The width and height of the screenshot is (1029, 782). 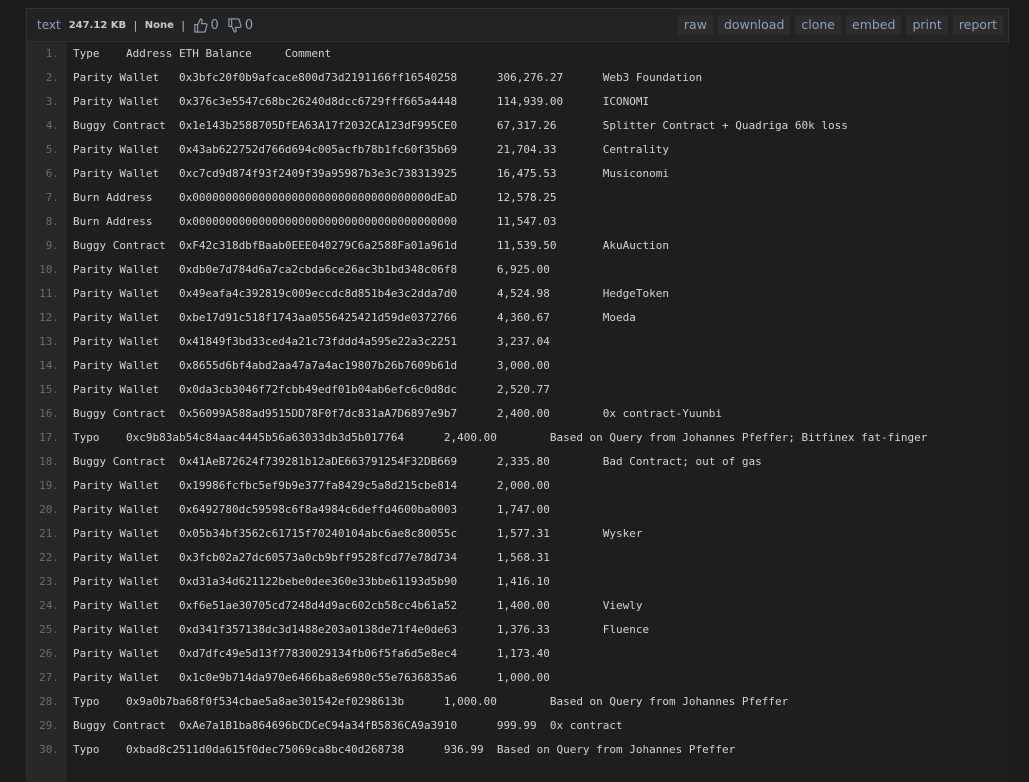 What do you see at coordinates (214, 25) in the screenshot?
I see `like-count: 0` at bounding box center [214, 25].